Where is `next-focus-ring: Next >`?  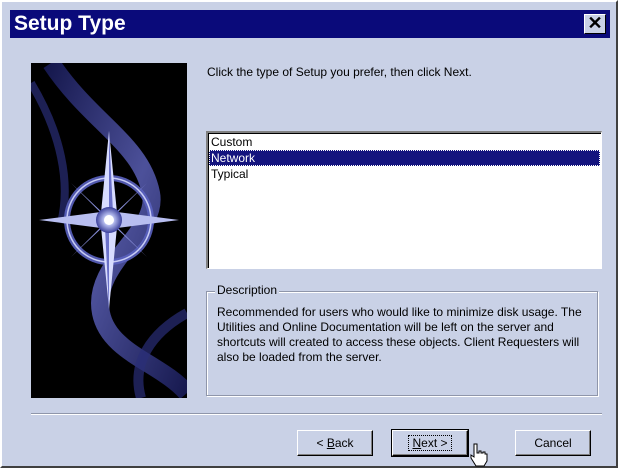 next-focus-ring: Next > is located at coordinates (430, 442).